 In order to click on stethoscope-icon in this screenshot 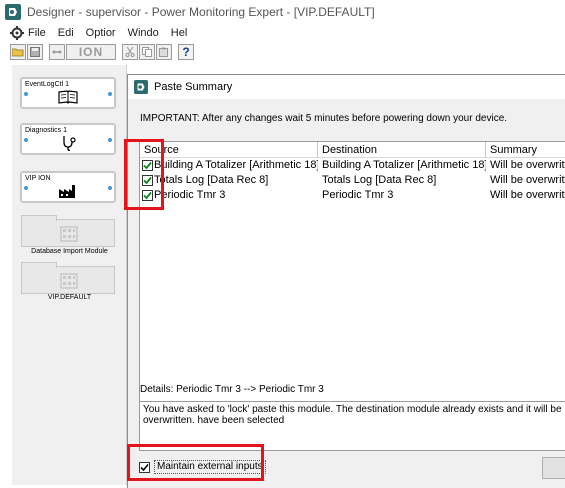, I will do `click(69, 143)`.